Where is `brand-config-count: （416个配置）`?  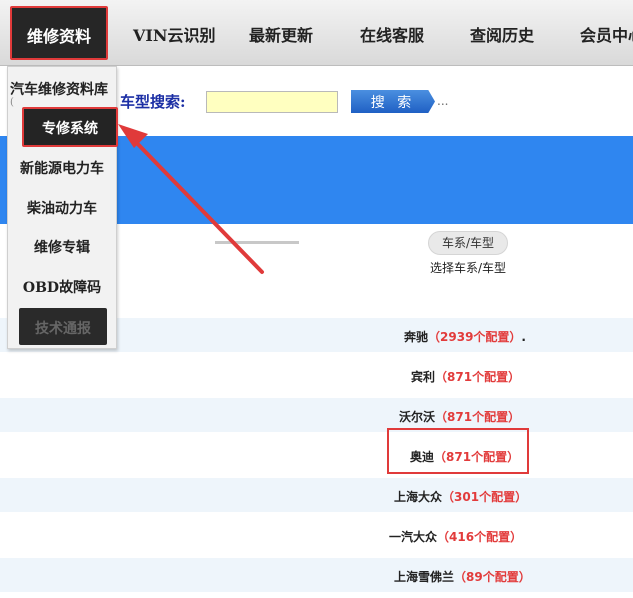 brand-config-count: （416个配置） is located at coordinates (480, 537).